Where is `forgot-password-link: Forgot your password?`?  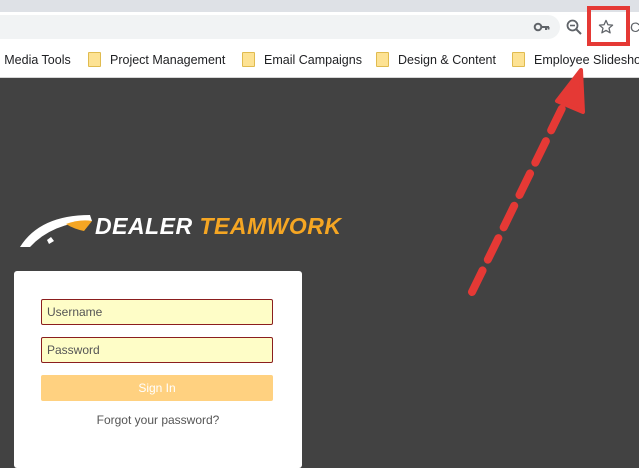 forgot-password-link: Forgot your password? is located at coordinates (158, 420).